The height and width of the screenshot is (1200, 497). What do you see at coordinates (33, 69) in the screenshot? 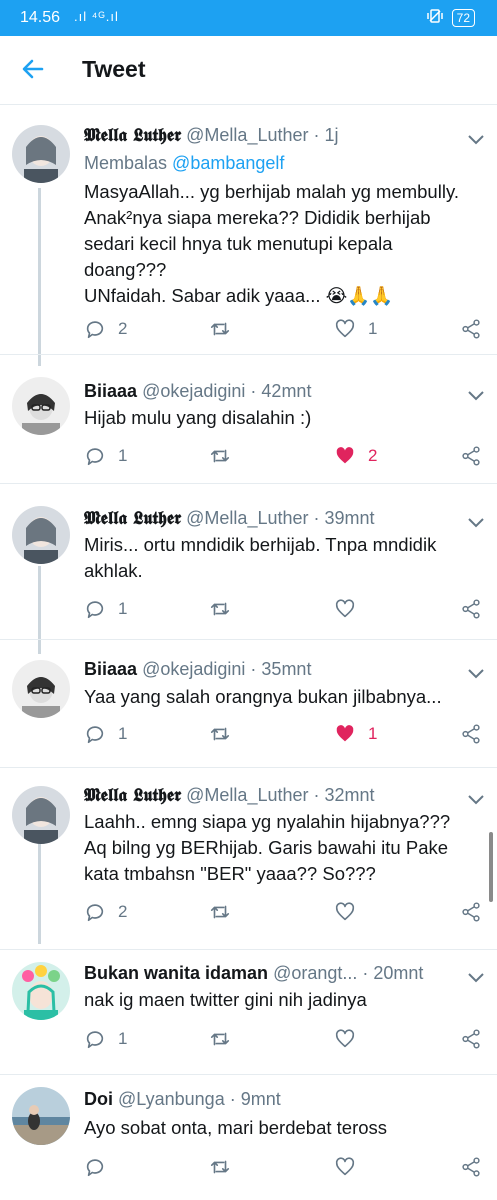
I see `back-arrow-icon` at bounding box center [33, 69].